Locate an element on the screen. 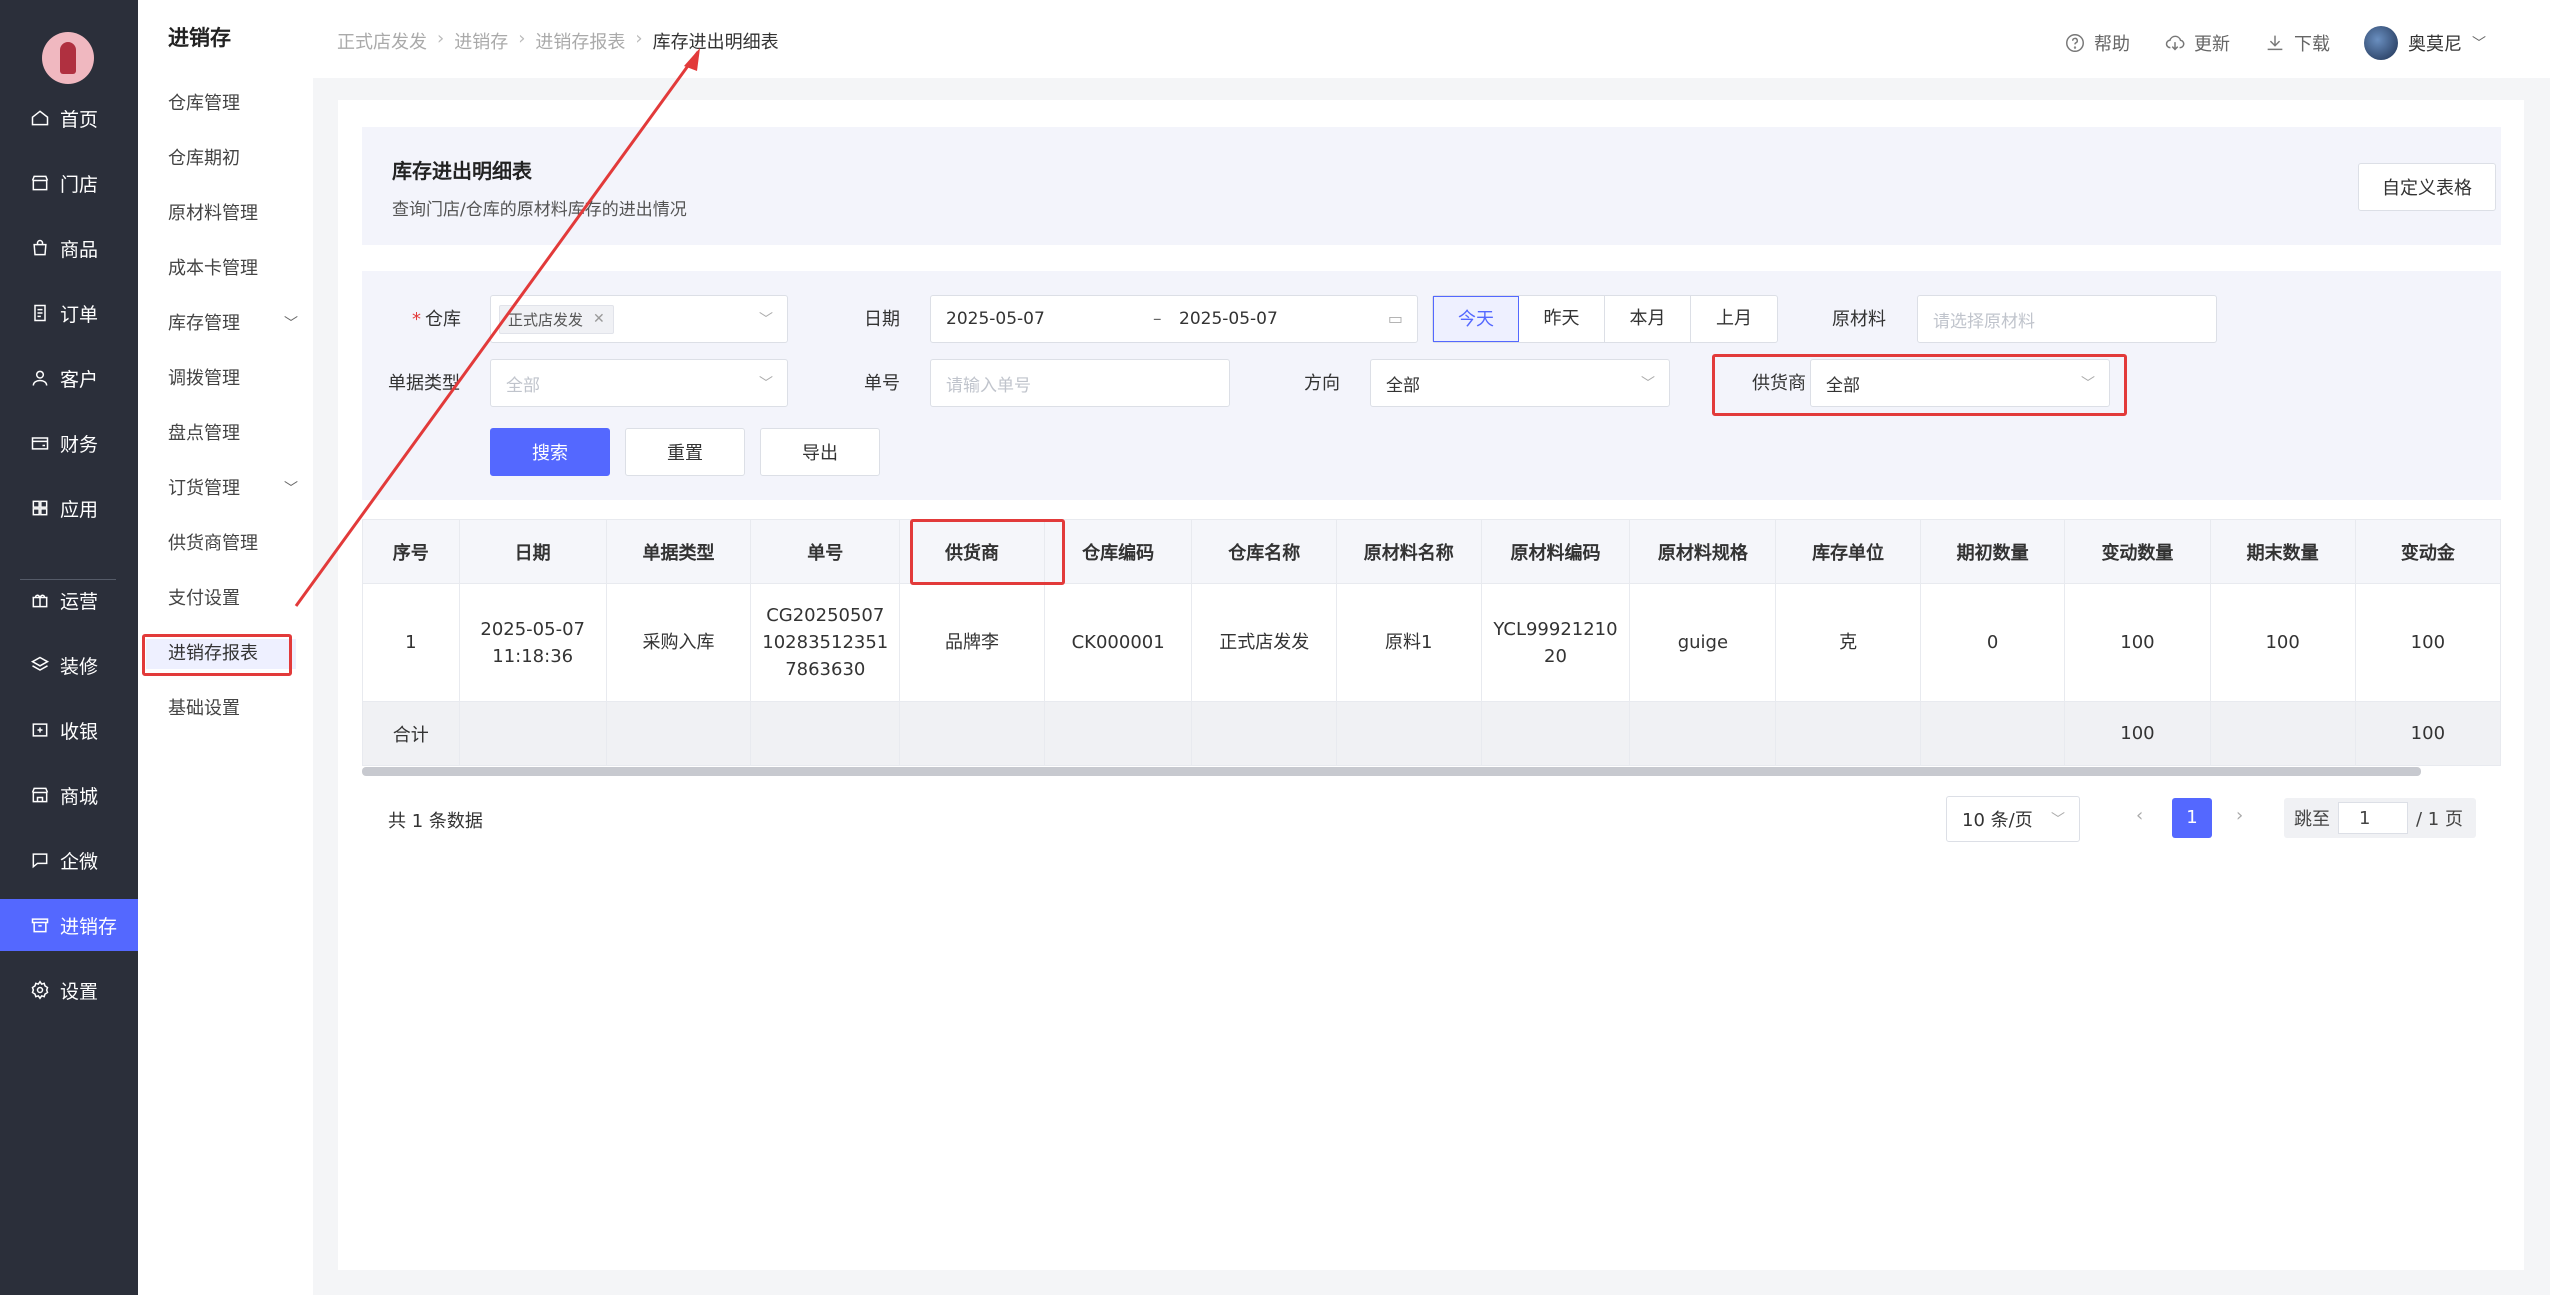 Image resolution: width=2550 pixels, height=1295 pixels. search-button: 搜索 is located at coordinates (550, 452).